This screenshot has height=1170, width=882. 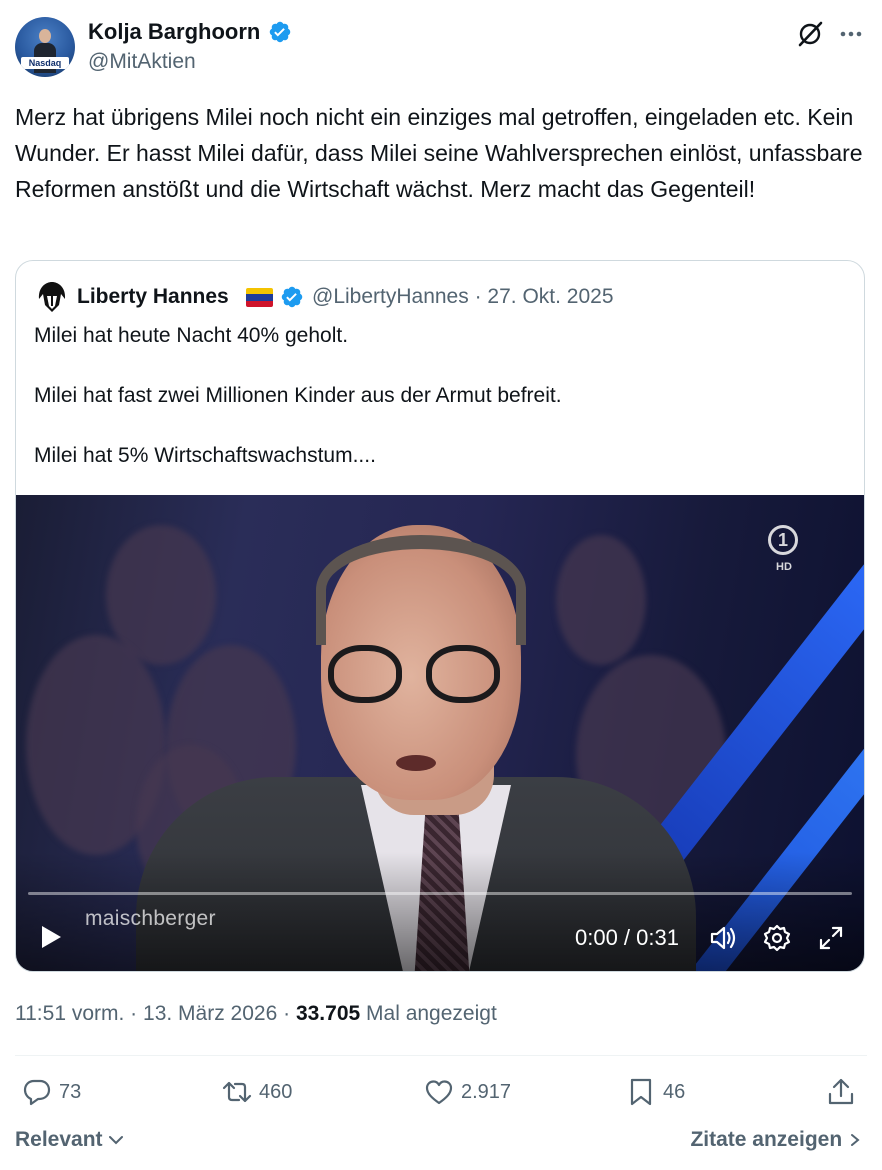 What do you see at coordinates (766, 1139) in the screenshot?
I see `view-quotes-label: Zitate anzeigen` at bounding box center [766, 1139].